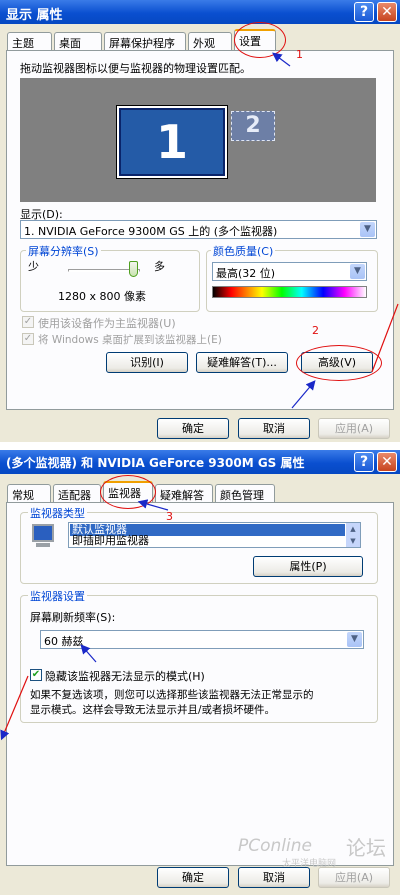 The width and height of the screenshot is (400, 895). What do you see at coordinates (281, 59) in the screenshot?
I see `arrow-to-settings-tab` at bounding box center [281, 59].